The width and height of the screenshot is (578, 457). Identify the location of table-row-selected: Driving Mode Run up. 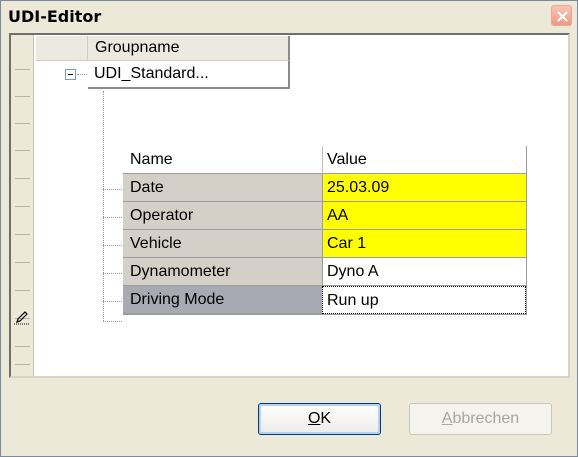
(324, 300).